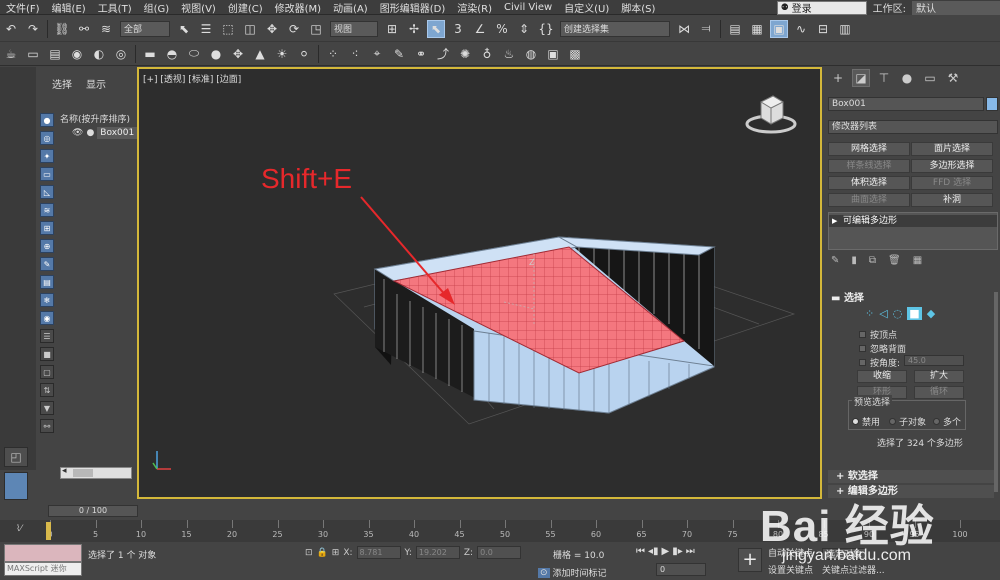 The image size is (1000, 580). What do you see at coordinates (378, 552) in the screenshot?
I see `x-field: 8.781` at bounding box center [378, 552].